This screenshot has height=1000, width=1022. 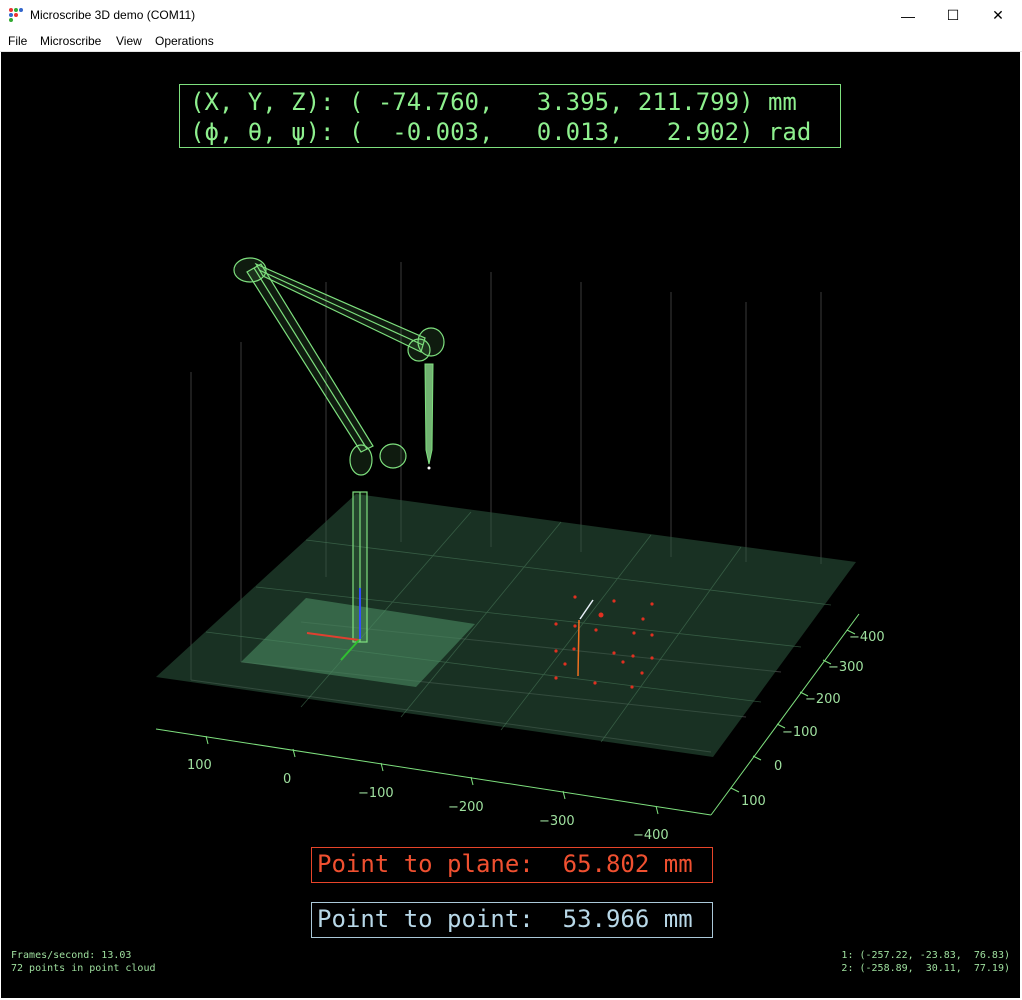 I want to click on y-tick-label: −300, so click(x=846, y=667).